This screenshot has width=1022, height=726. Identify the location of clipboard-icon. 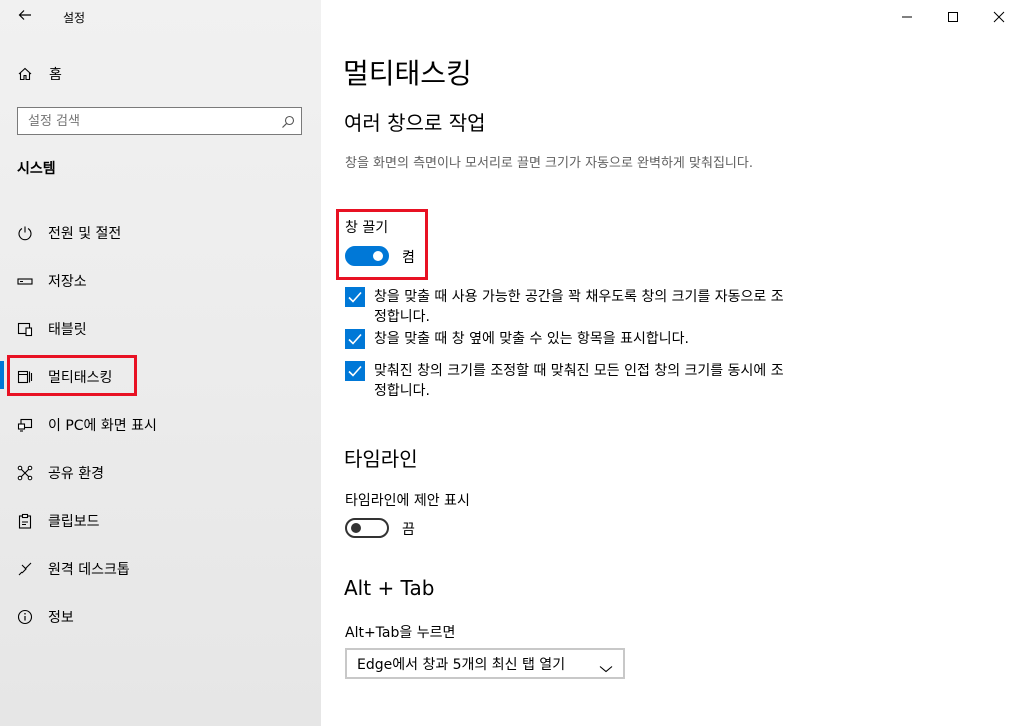
(25, 521).